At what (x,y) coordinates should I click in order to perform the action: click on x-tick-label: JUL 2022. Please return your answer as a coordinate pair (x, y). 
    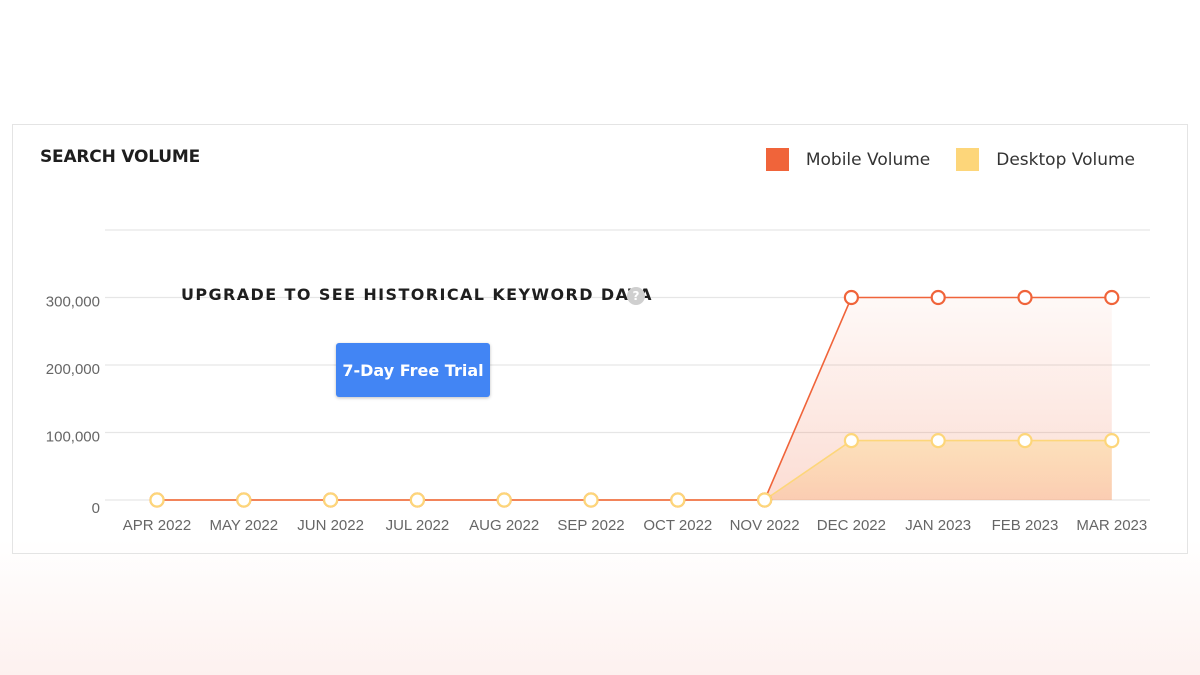
    Looking at the image, I should click on (418, 525).